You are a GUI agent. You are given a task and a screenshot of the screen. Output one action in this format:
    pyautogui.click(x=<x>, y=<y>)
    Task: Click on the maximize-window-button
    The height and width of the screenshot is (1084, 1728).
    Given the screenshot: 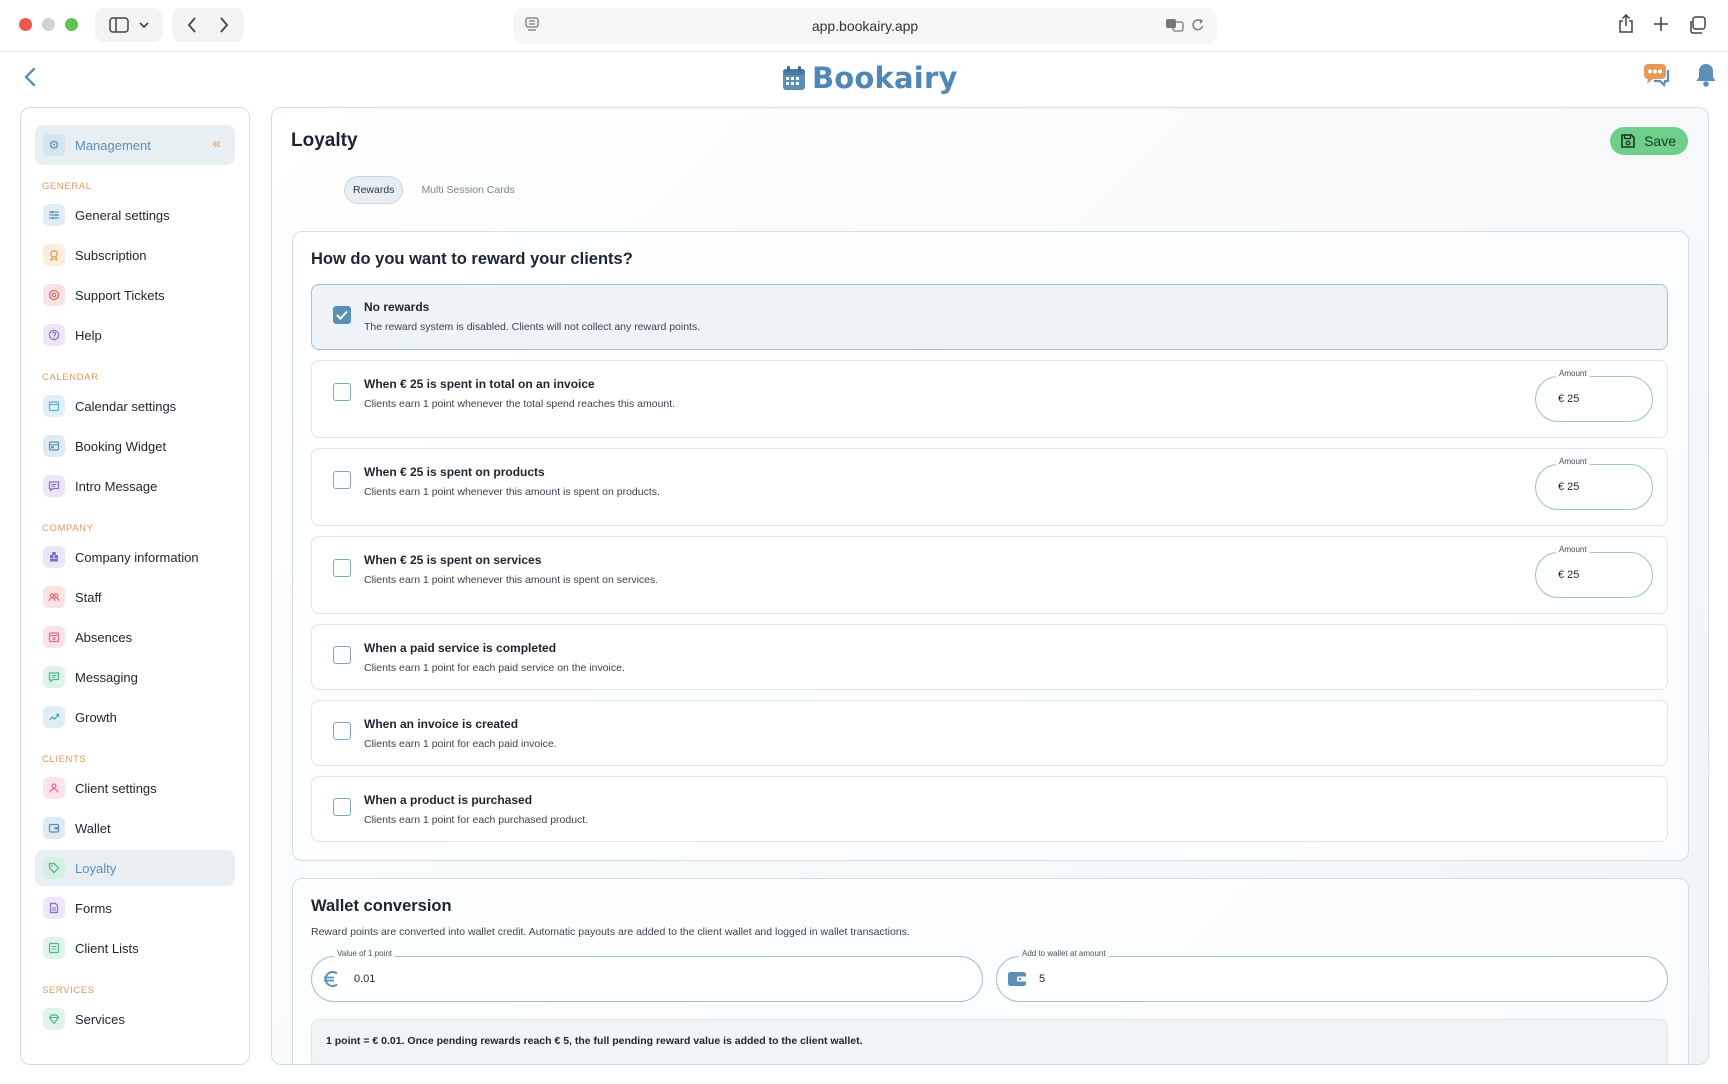 What is the action you would take?
    pyautogui.click(x=71, y=24)
    